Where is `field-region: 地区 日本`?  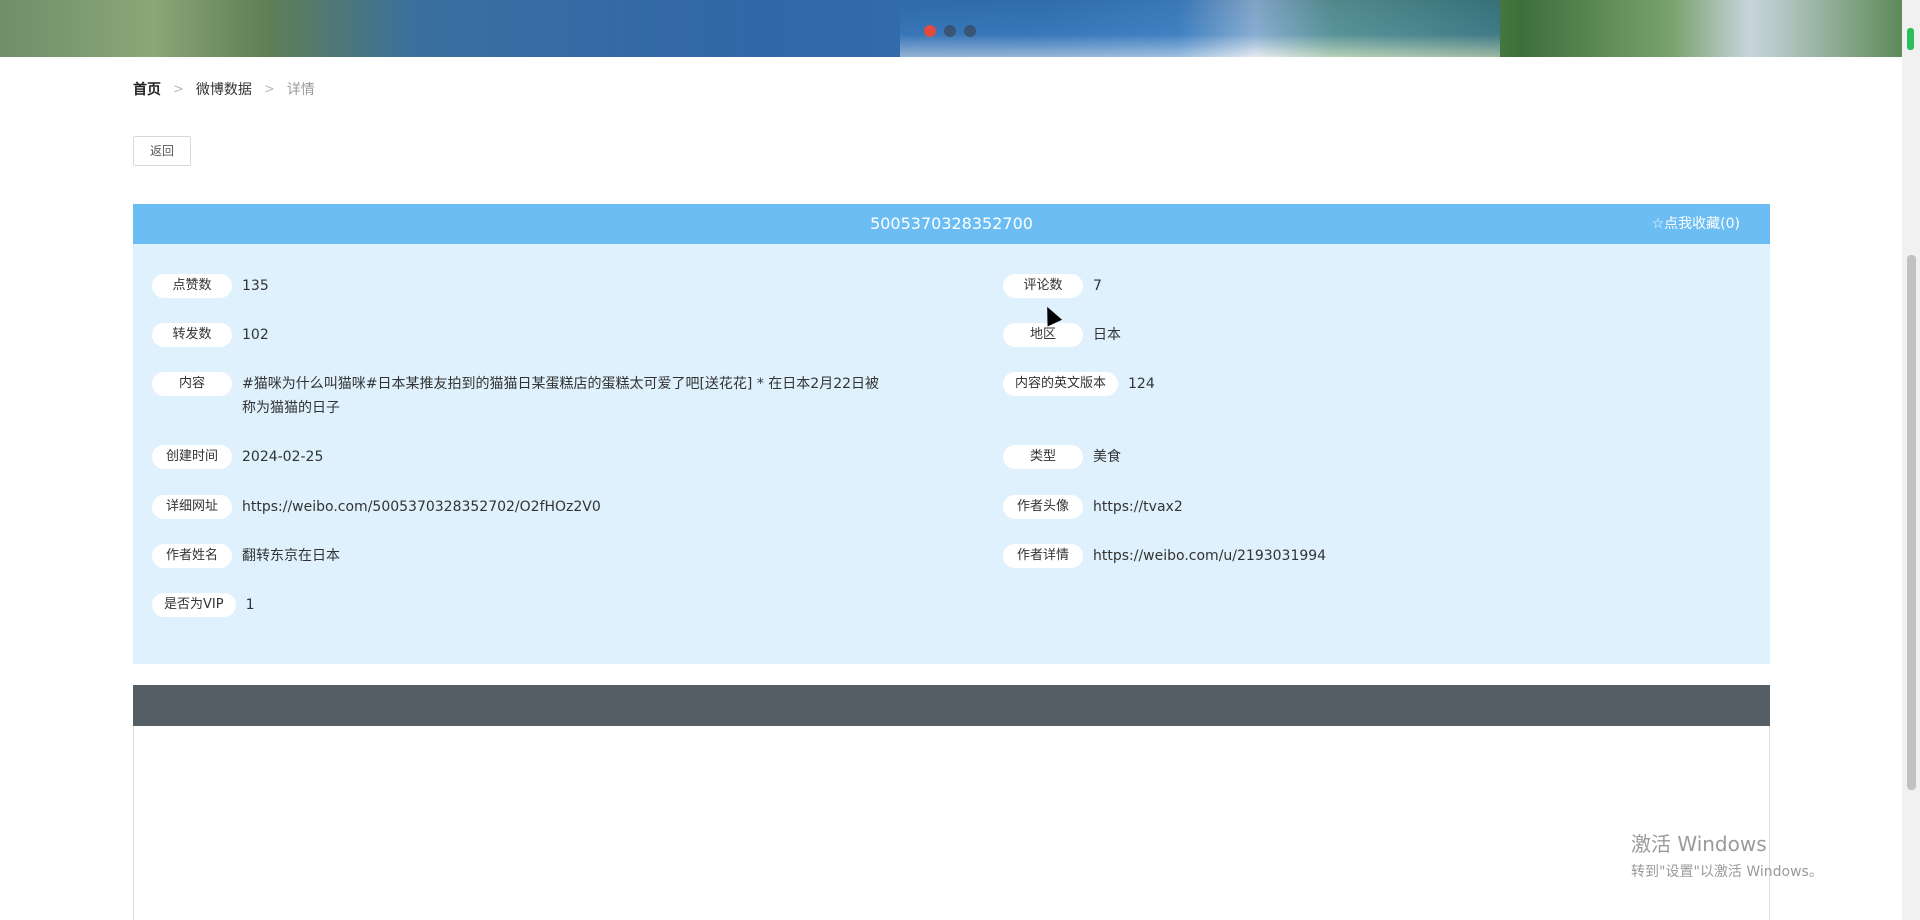 field-region: 地区 日本 is located at coordinates (1062, 335).